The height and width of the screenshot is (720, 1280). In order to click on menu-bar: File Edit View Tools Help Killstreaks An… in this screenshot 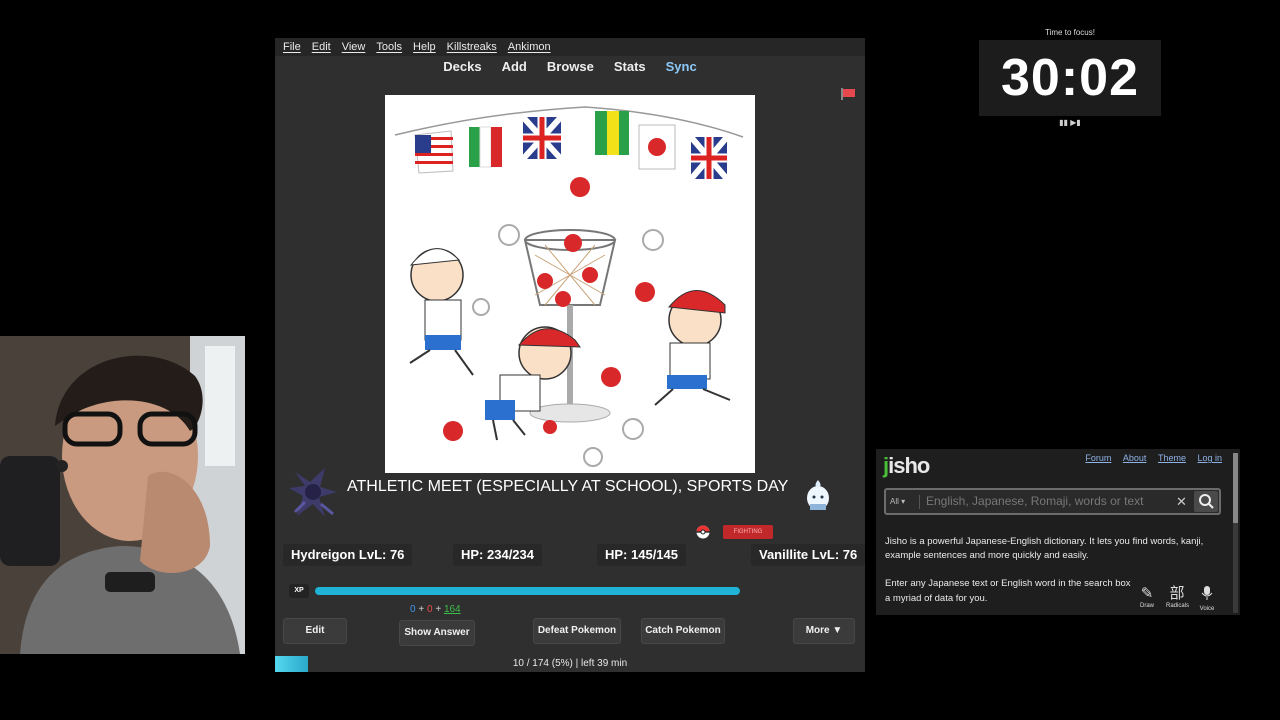, I will do `click(570, 47)`.